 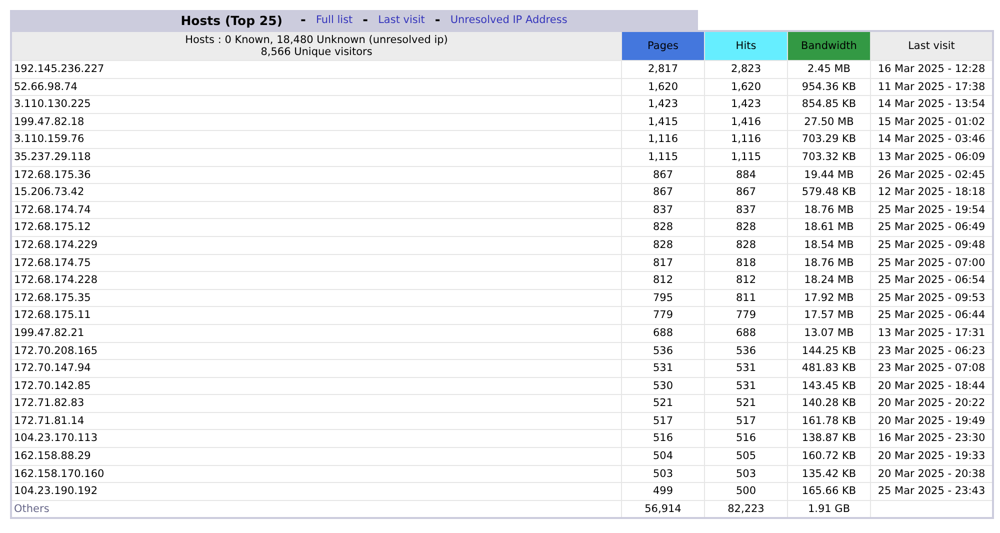 What do you see at coordinates (746, 457) in the screenshot?
I see `table-cell: 505` at bounding box center [746, 457].